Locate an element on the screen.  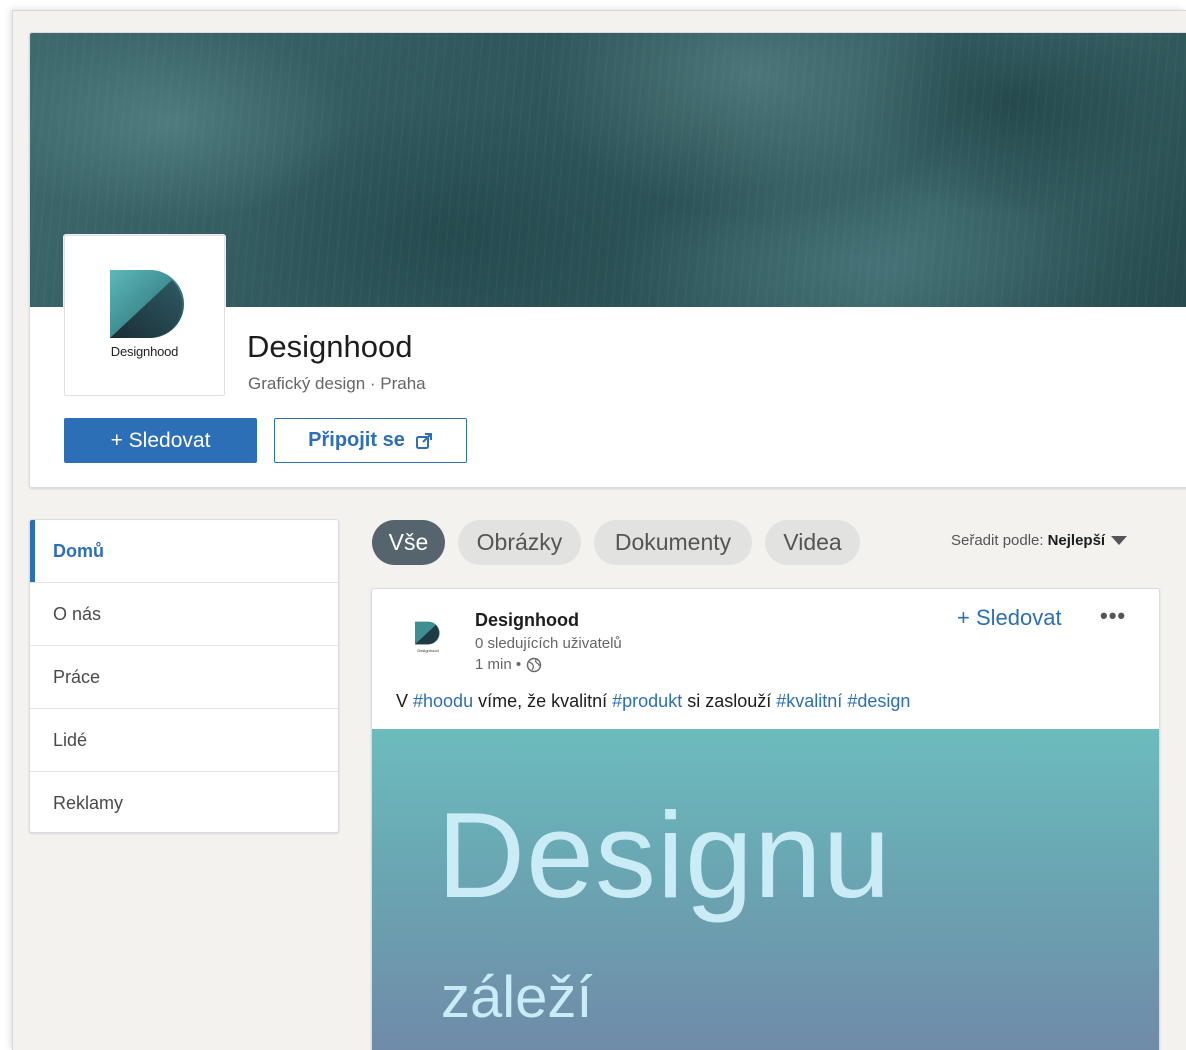
sort-label: Seřadit podle: is located at coordinates (997, 540).